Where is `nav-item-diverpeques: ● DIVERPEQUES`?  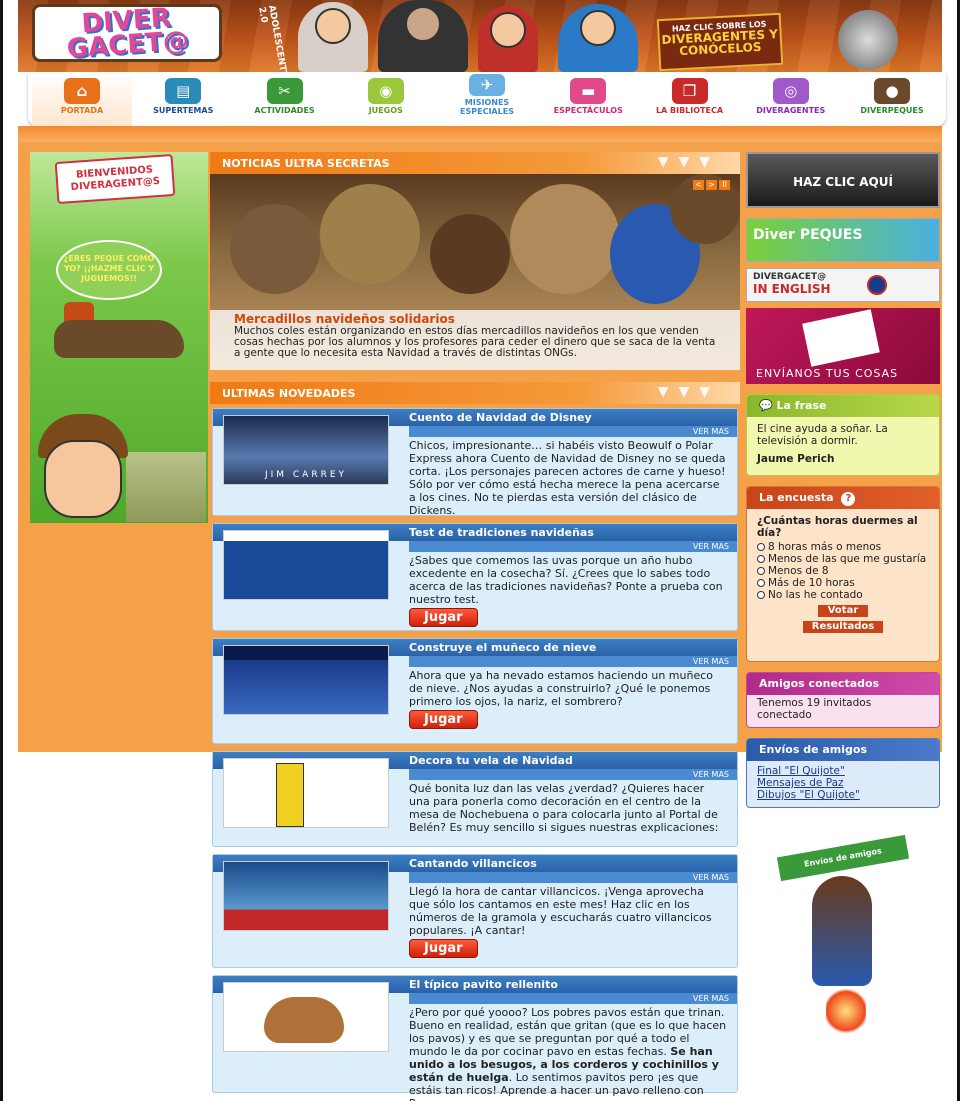
nav-item-diverpeques: ● DIVERPEQUES is located at coordinates (892, 99).